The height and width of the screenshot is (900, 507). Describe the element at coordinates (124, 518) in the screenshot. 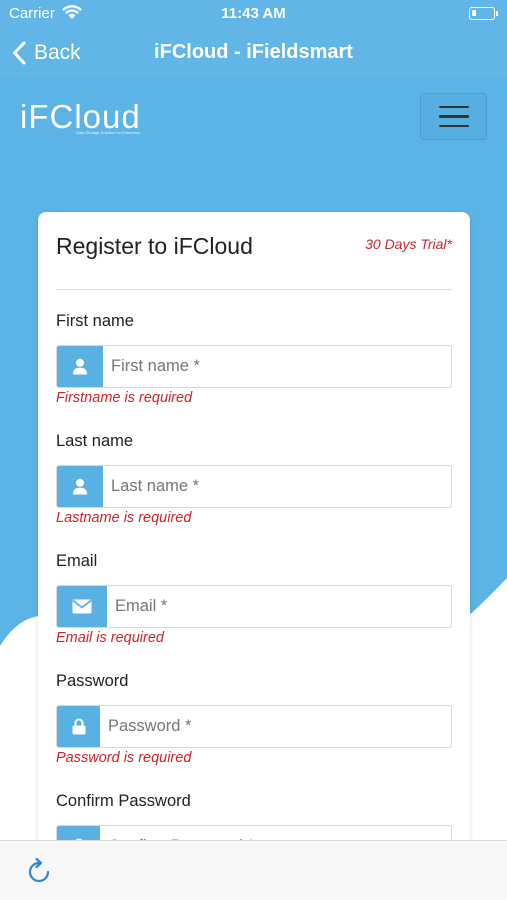

I see `last-name-error: Lastname is required` at that location.